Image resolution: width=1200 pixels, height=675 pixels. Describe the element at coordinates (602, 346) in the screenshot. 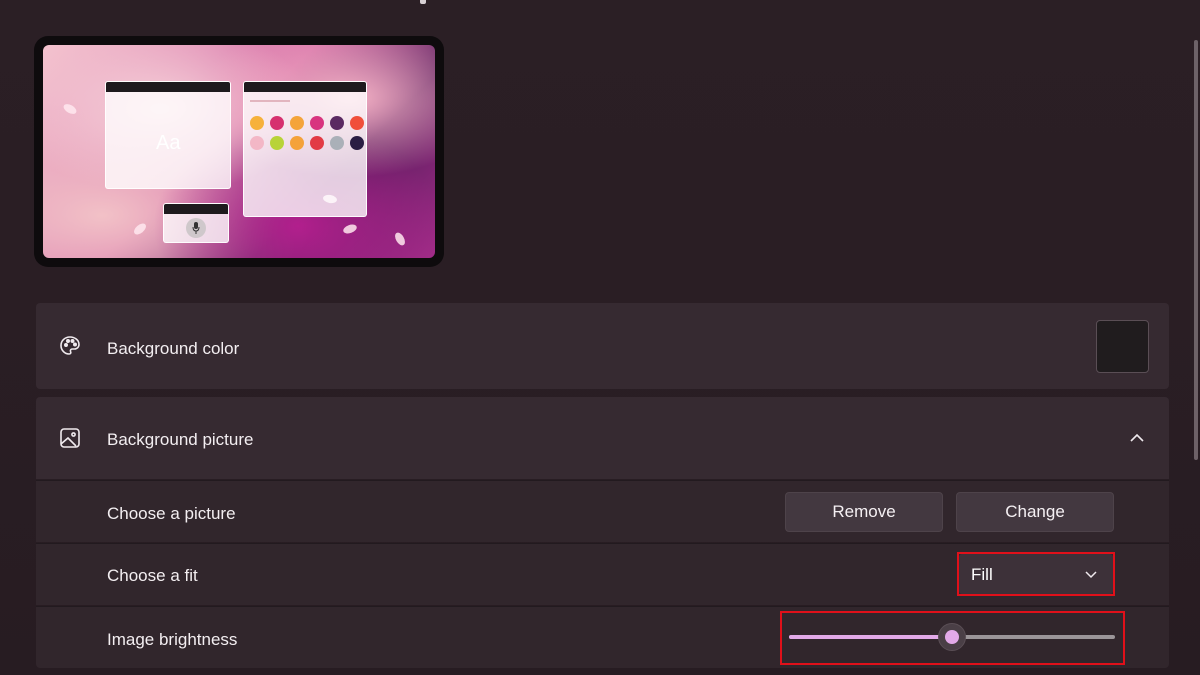

I see `background-color-card: Background color` at that location.